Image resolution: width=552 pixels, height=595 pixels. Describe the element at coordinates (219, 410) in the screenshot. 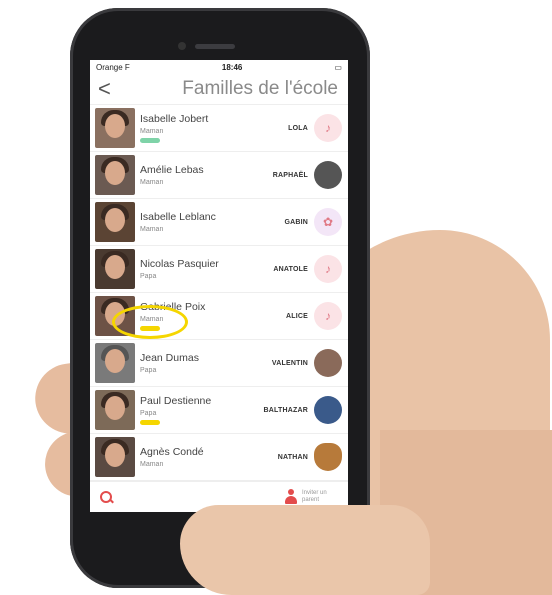

I see `list-item: Paul Destienne Papa BALTHAZAR` at that location.